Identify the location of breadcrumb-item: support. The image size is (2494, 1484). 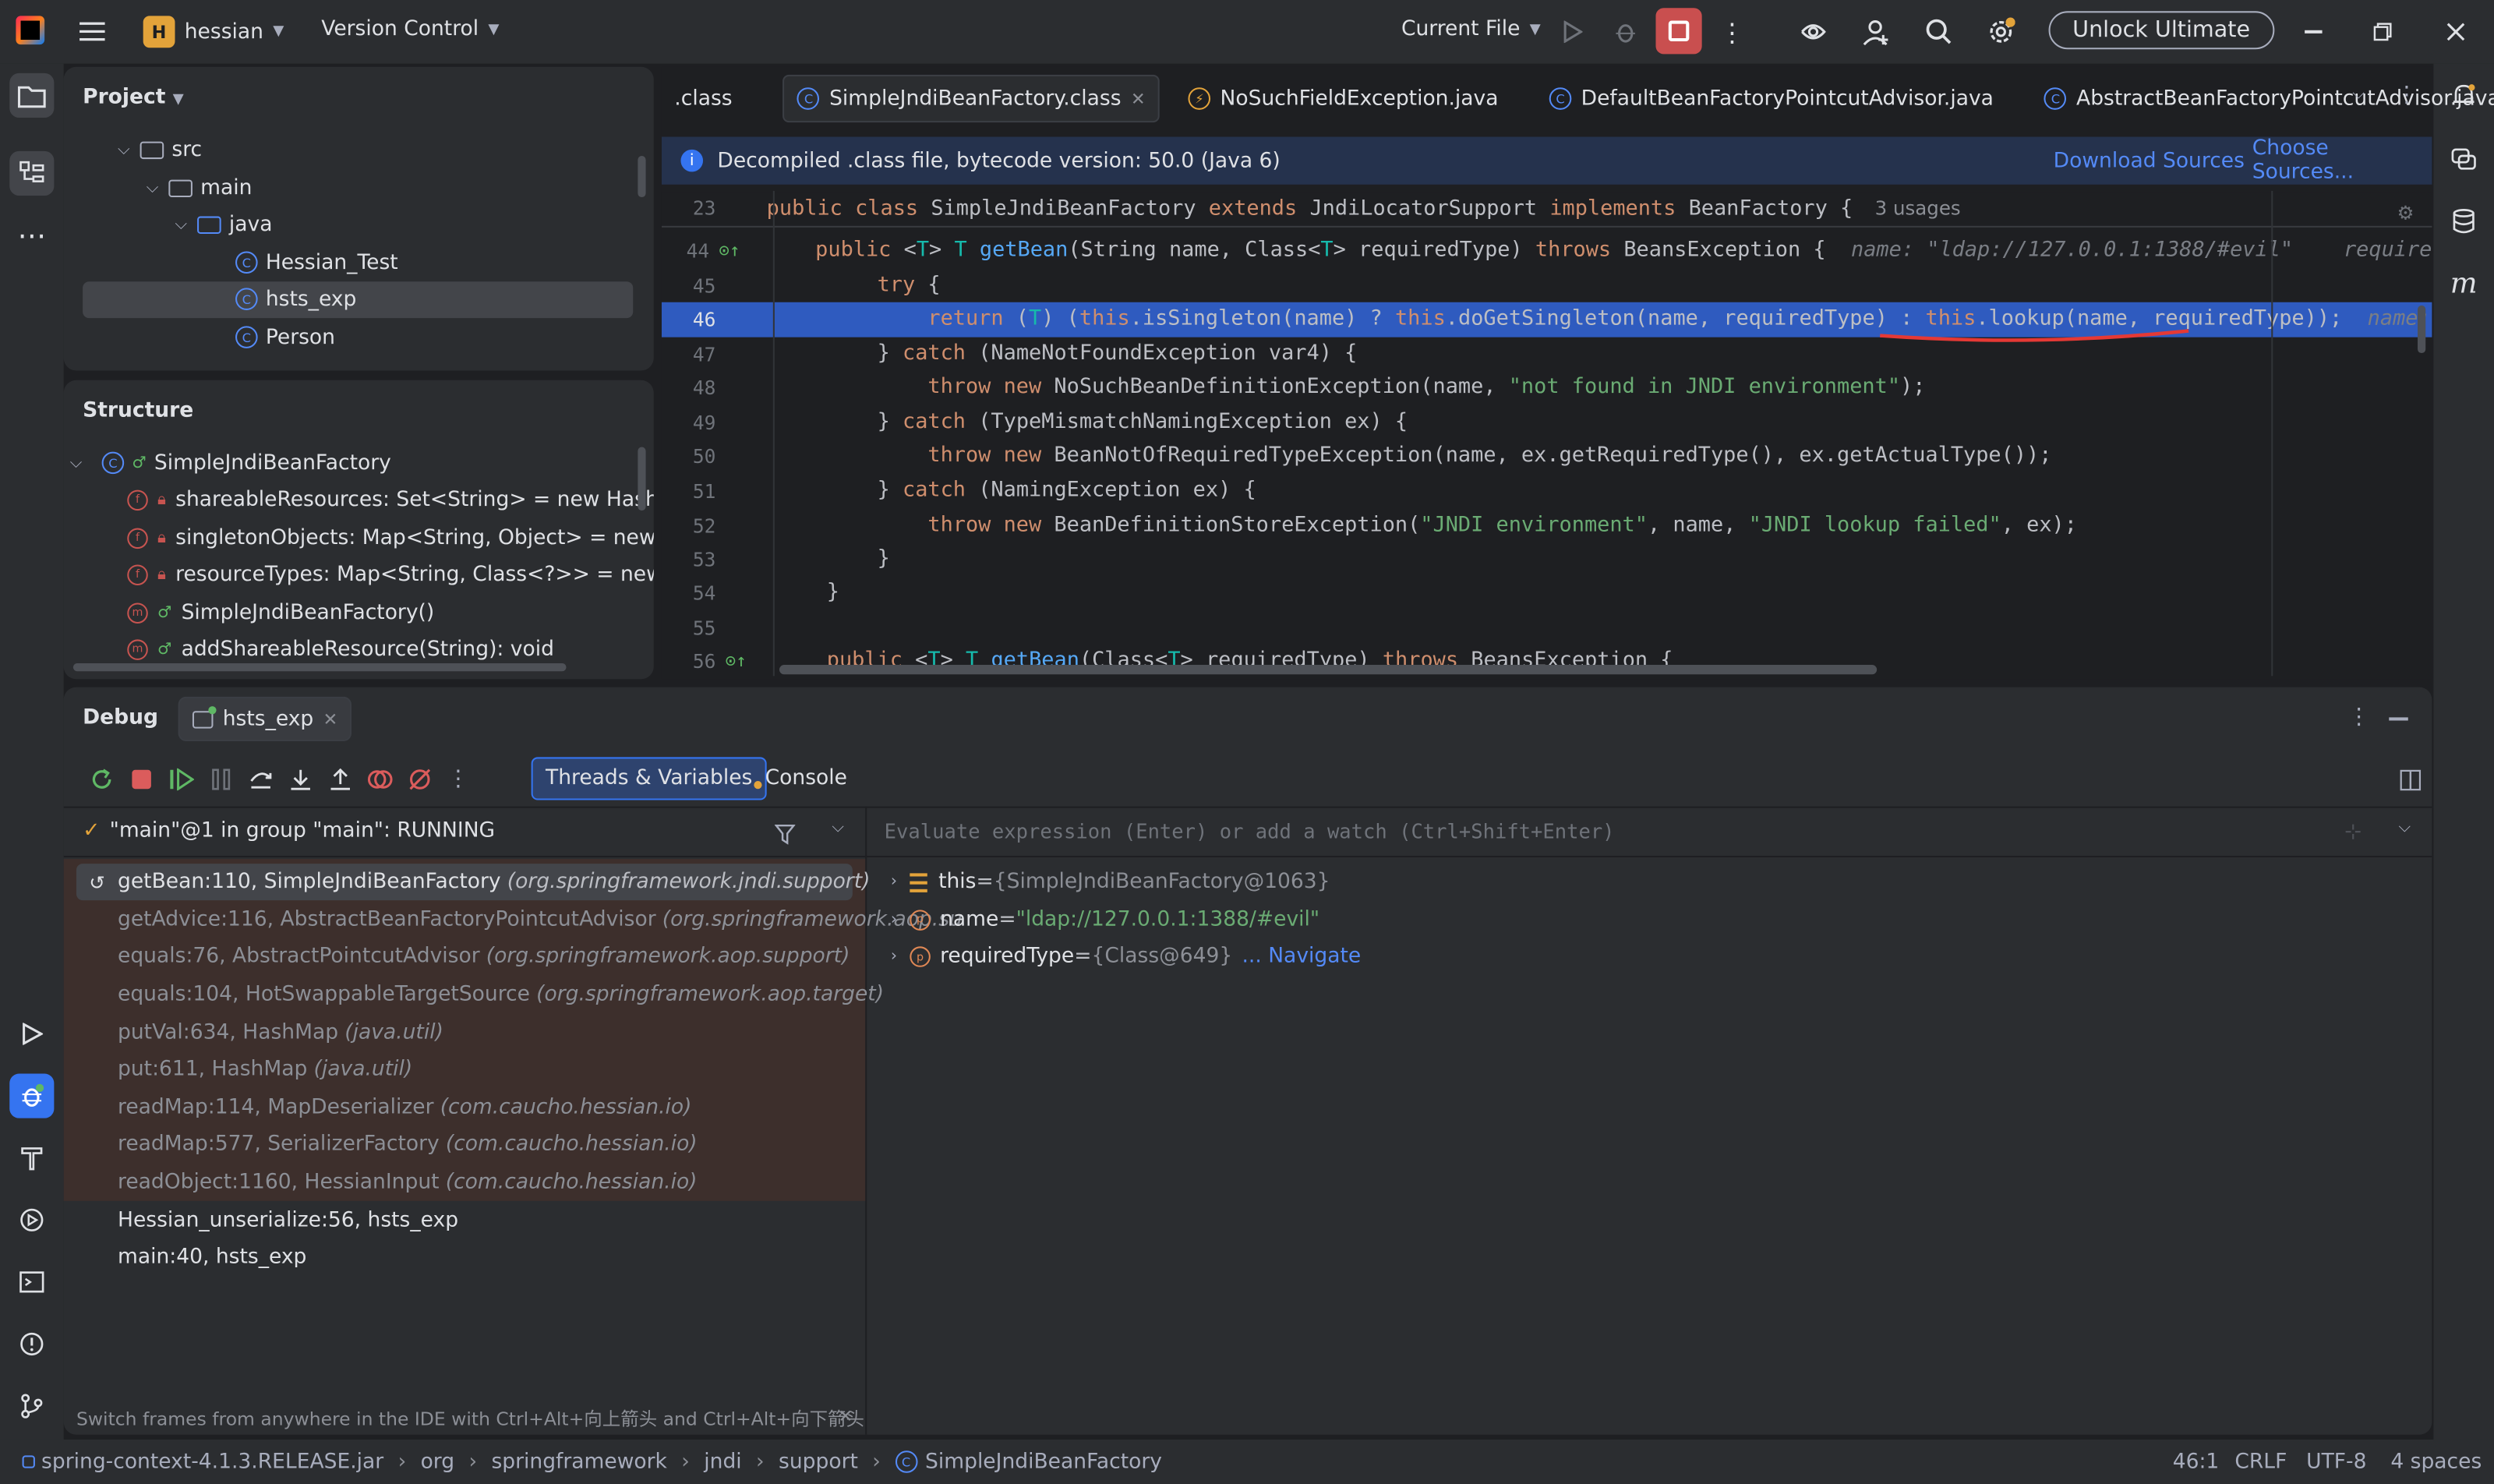
(819, 1462).